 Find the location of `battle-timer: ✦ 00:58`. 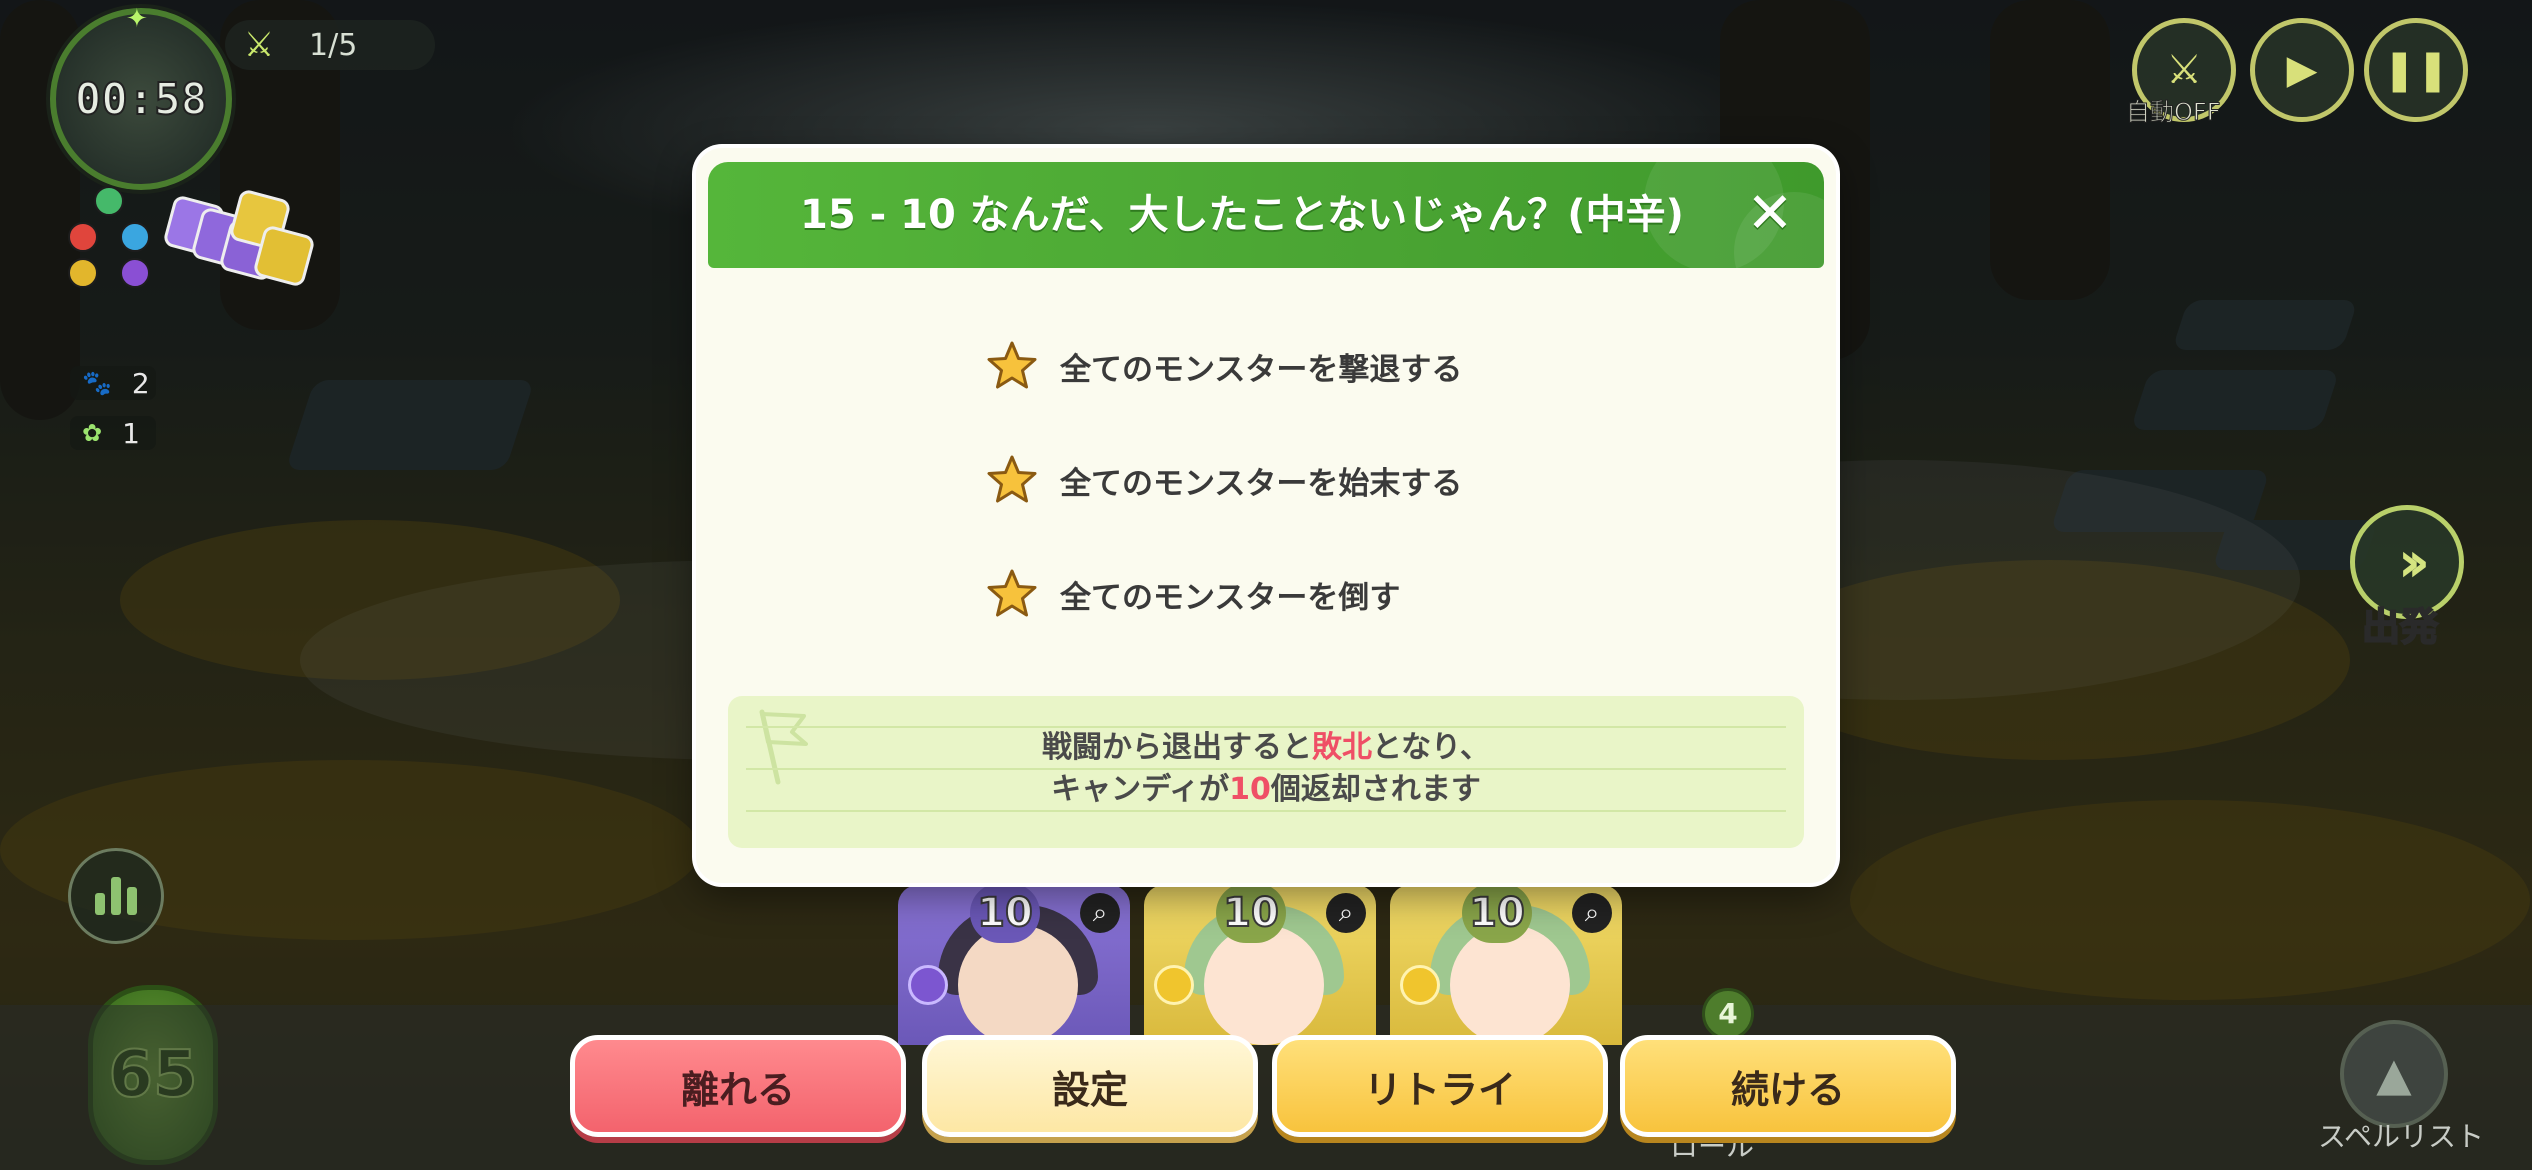

battle-timer: ✦ 00:58 is located at coordinates (141, 97).